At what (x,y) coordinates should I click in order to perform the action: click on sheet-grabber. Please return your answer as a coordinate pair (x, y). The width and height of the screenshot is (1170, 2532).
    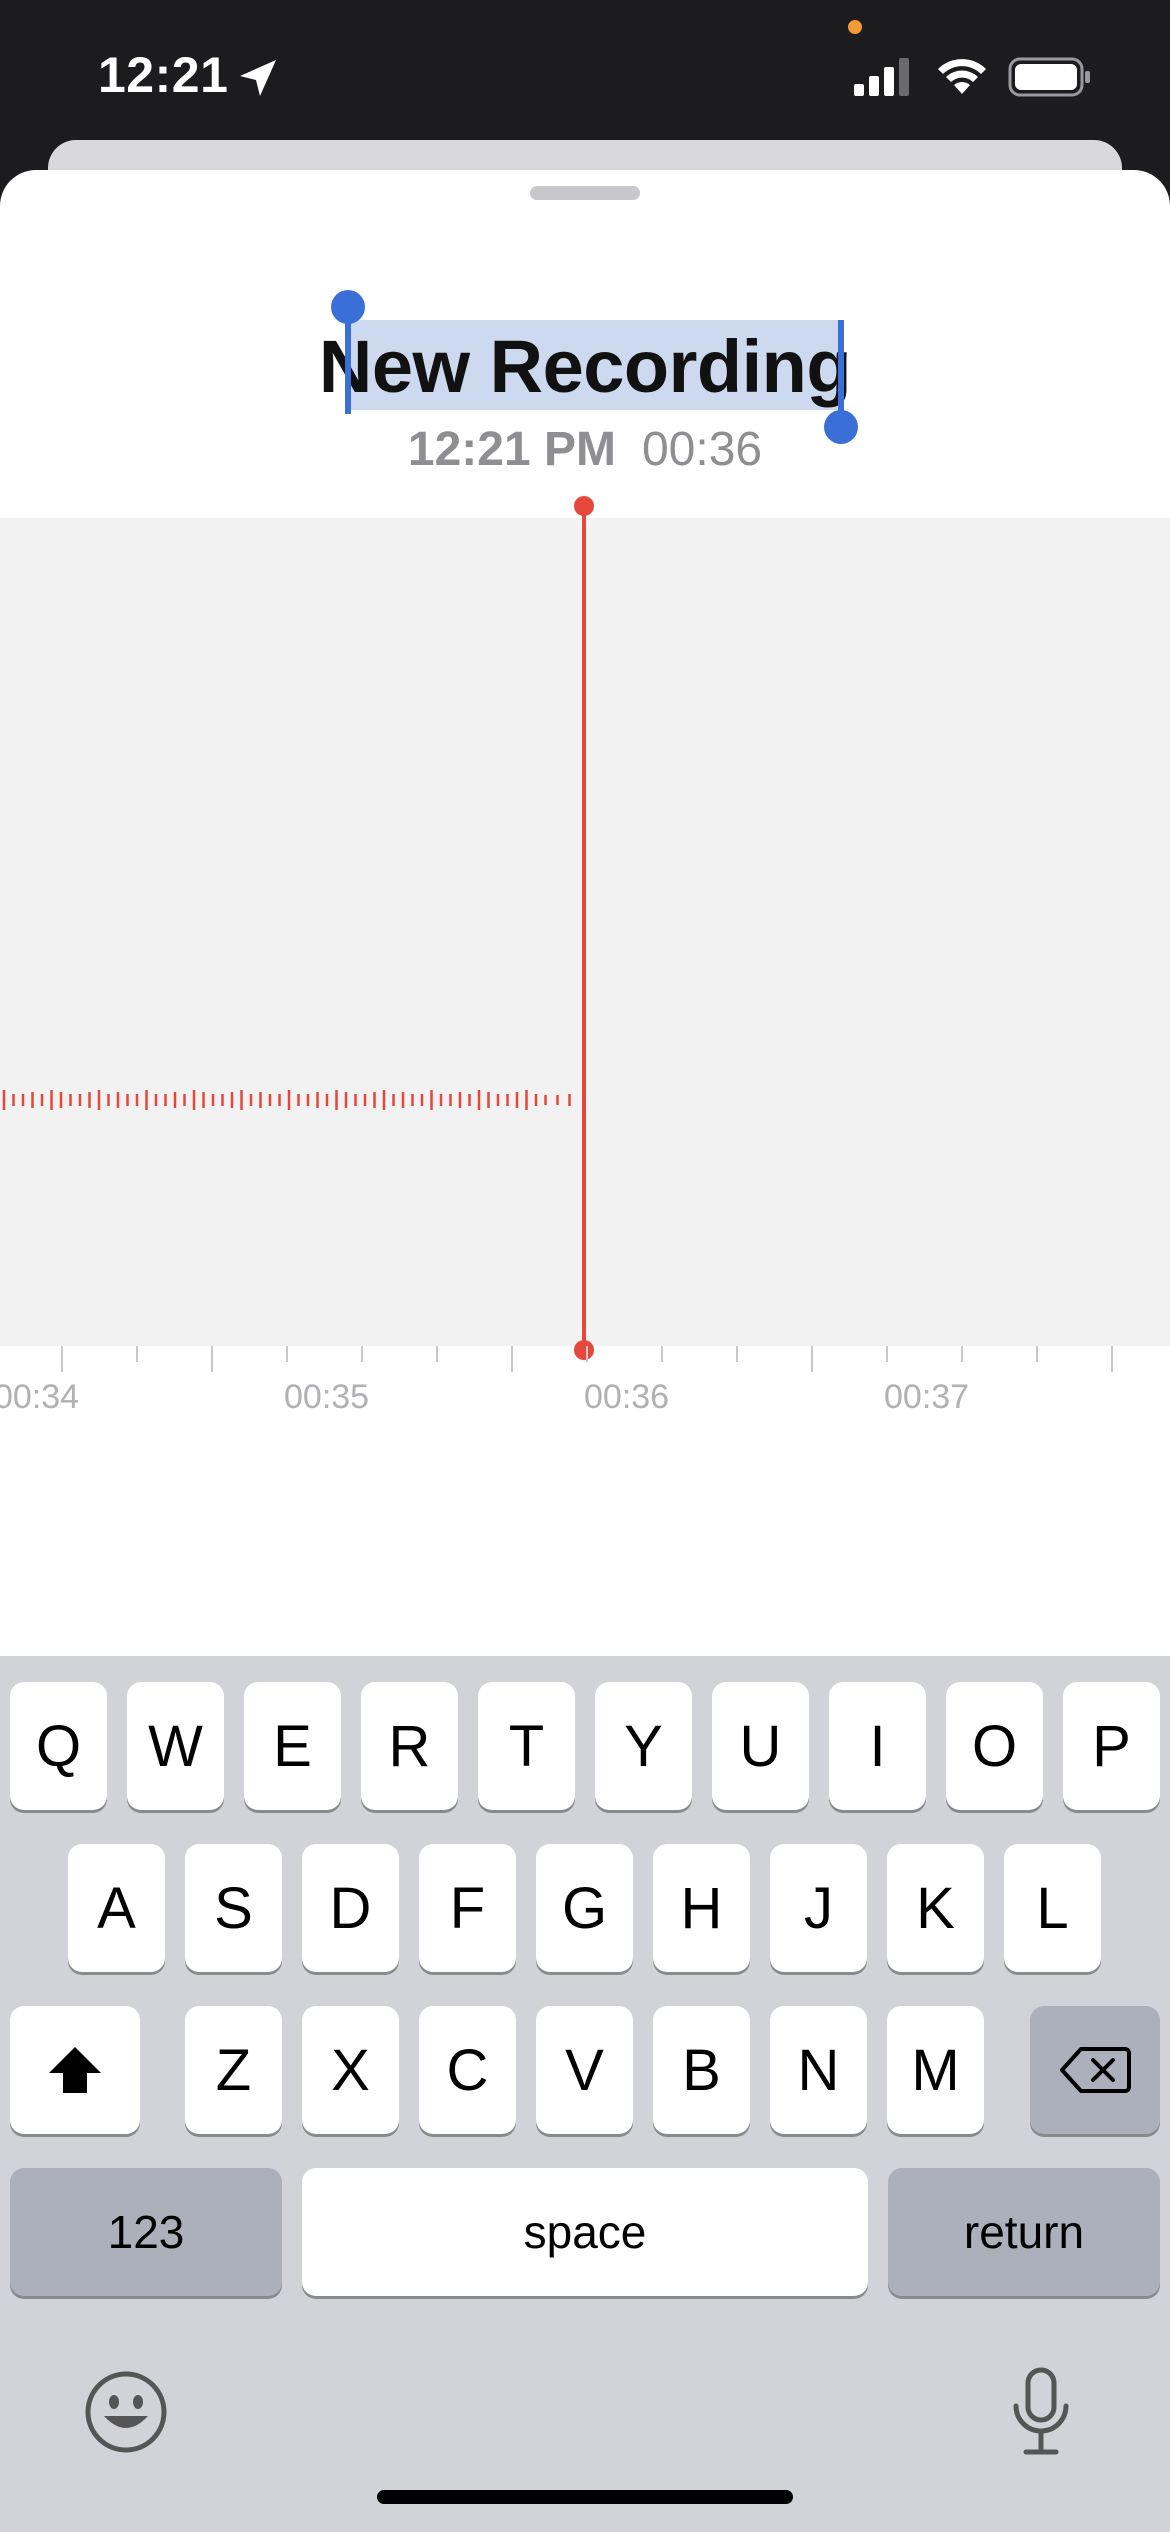
    Looking at the image, I should click on (585, 193).